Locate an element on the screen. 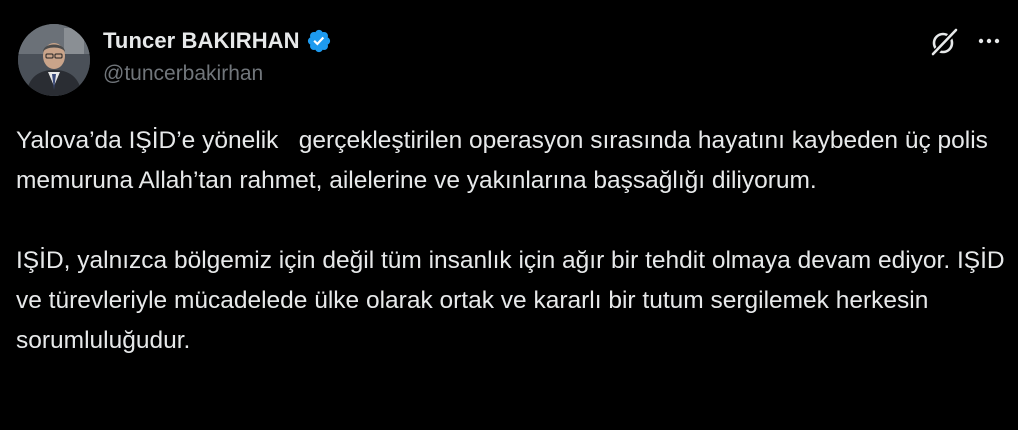 The width and height of the screenshot is (1018, 430). grok-icon is located at coordinates (944, 42).